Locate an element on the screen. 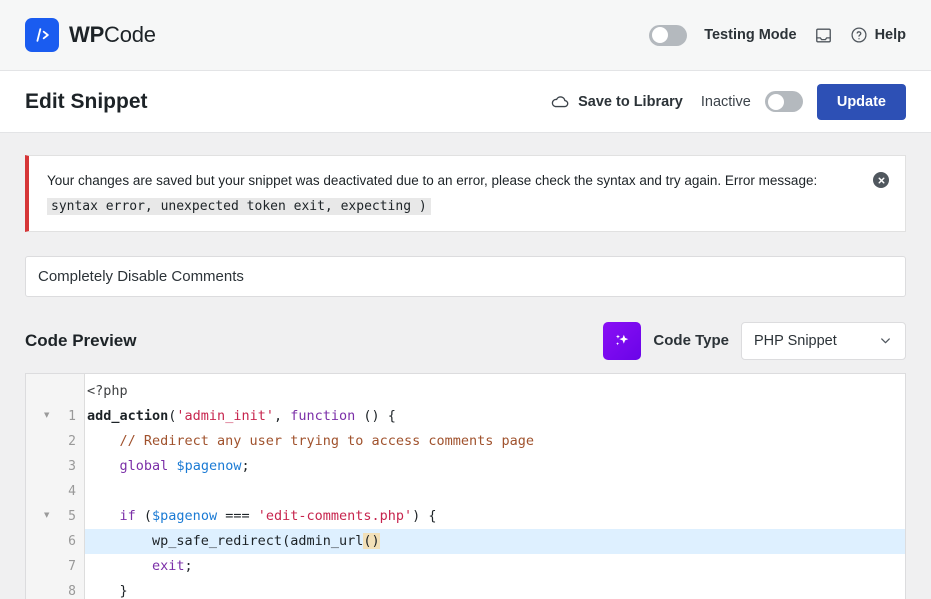 The width and height of the screenshot is (931, 599). code-type-label: Code Type is located at coordinates (691, 341).